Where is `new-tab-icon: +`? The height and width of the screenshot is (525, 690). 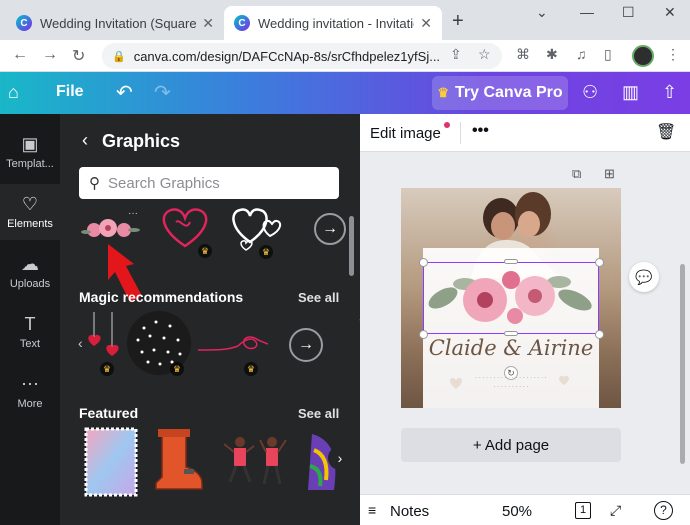
new-tab-icon: + is located at coordinates (458, 21).